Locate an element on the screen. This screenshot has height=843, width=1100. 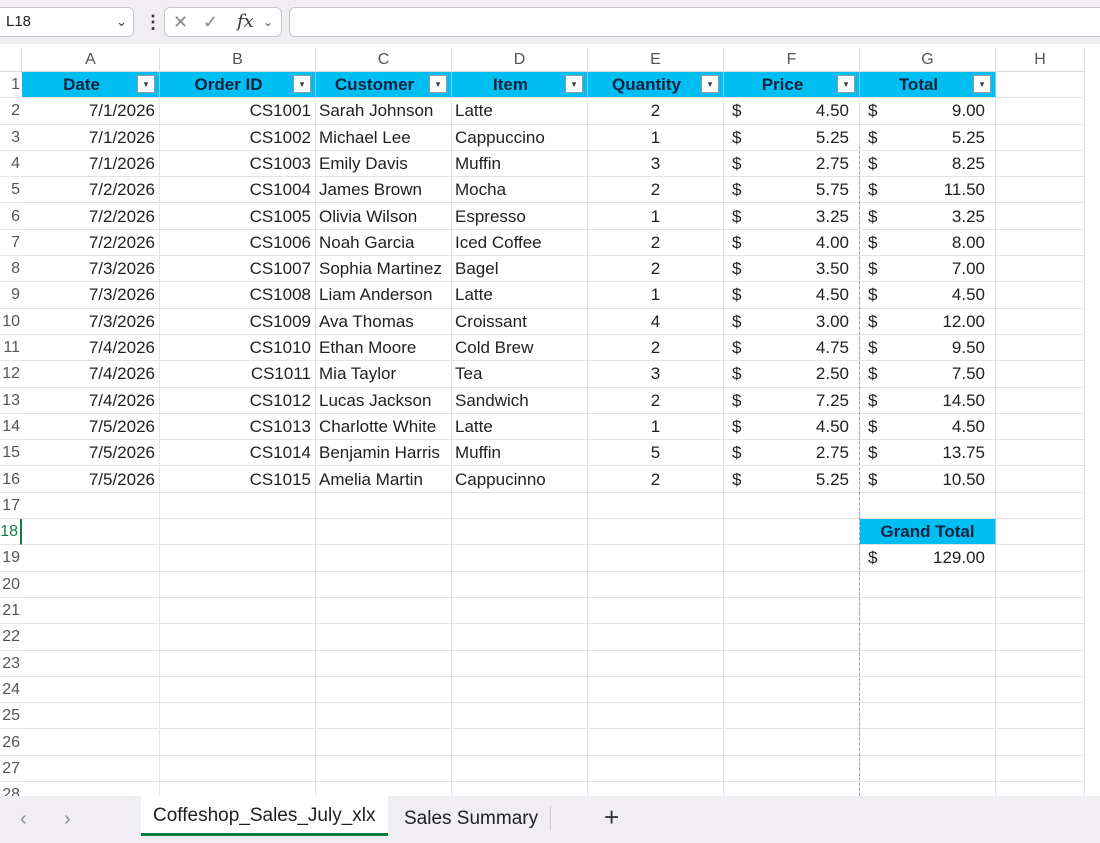
table-cell-price: $3.00 is located at coordinates (792, 321).